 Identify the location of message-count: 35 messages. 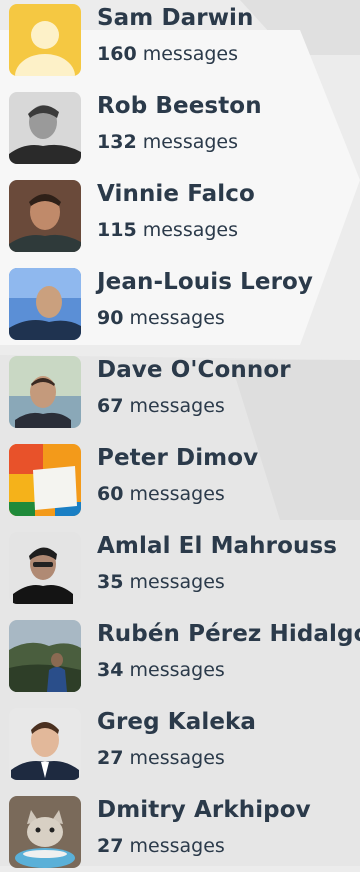
(161, 582).